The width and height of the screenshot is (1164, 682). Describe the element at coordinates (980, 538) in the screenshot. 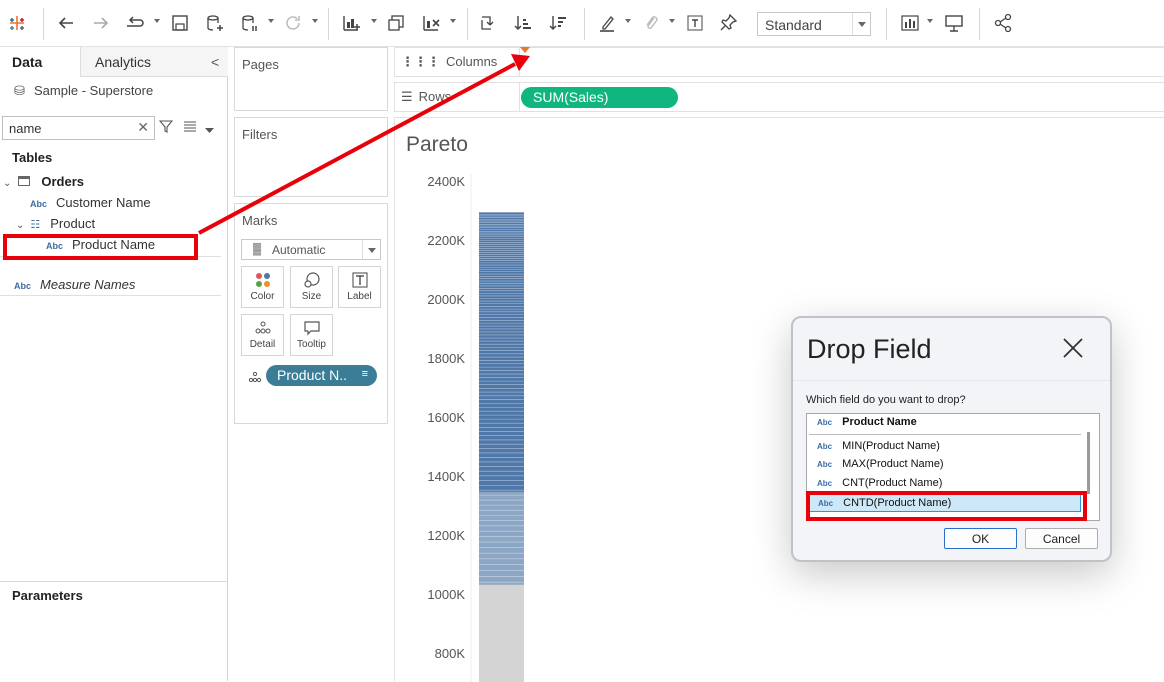

I see `ok-button: OK` at that location.